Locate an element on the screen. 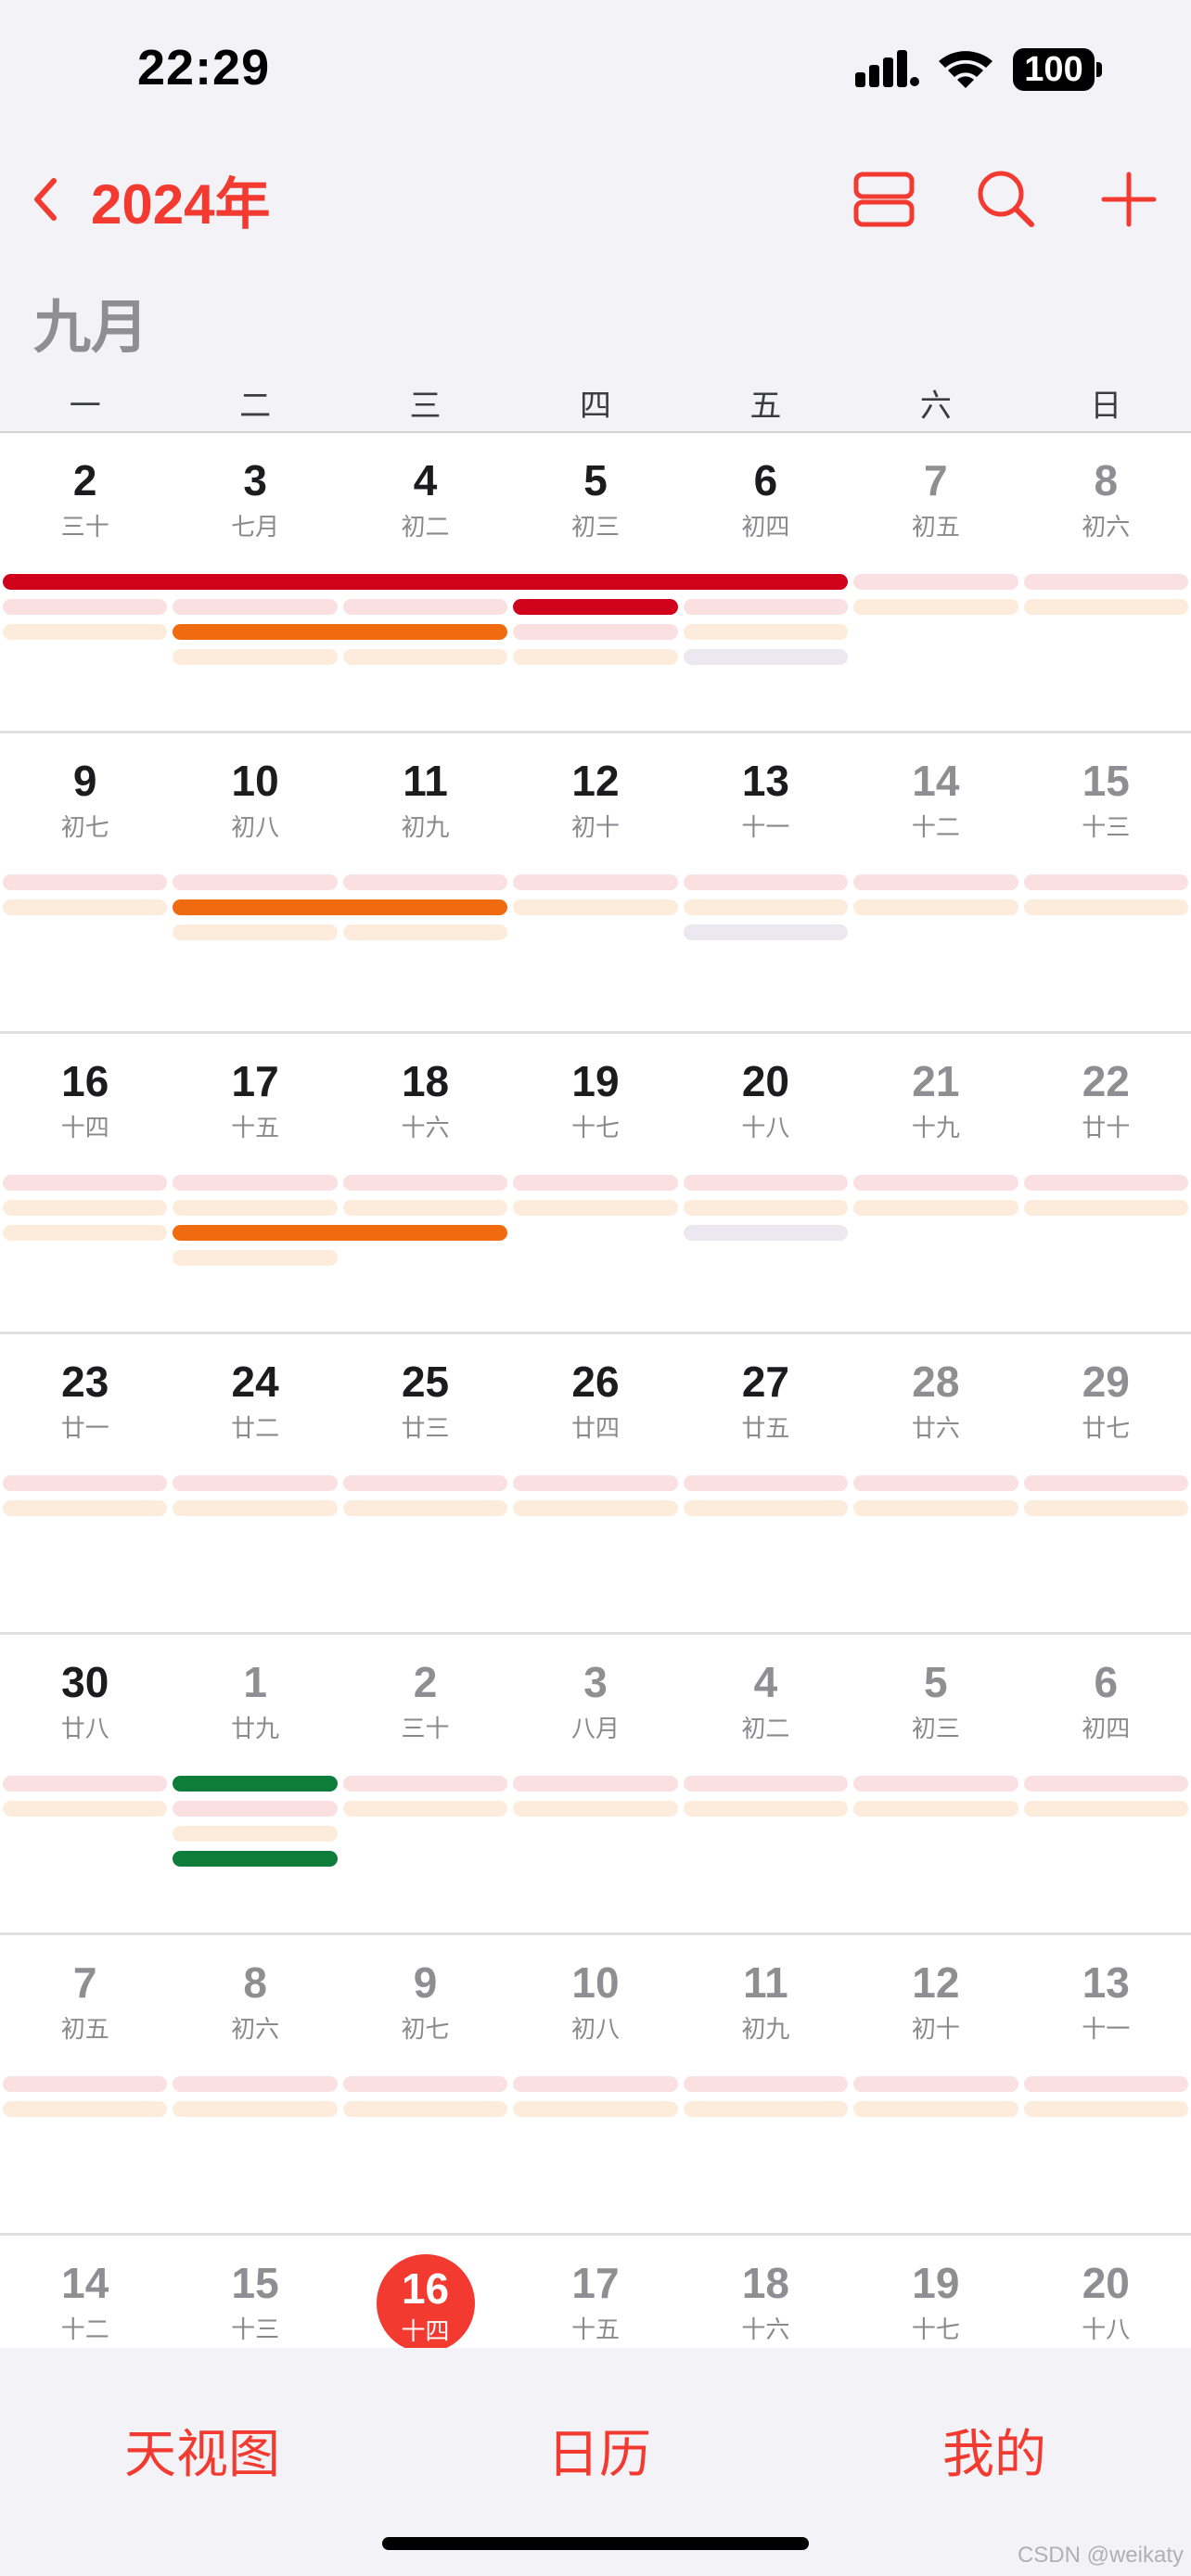 The width and height of the screenshot is (1191, 2576). tab-calendar: 日历 is located at coordinates (599, 2450).